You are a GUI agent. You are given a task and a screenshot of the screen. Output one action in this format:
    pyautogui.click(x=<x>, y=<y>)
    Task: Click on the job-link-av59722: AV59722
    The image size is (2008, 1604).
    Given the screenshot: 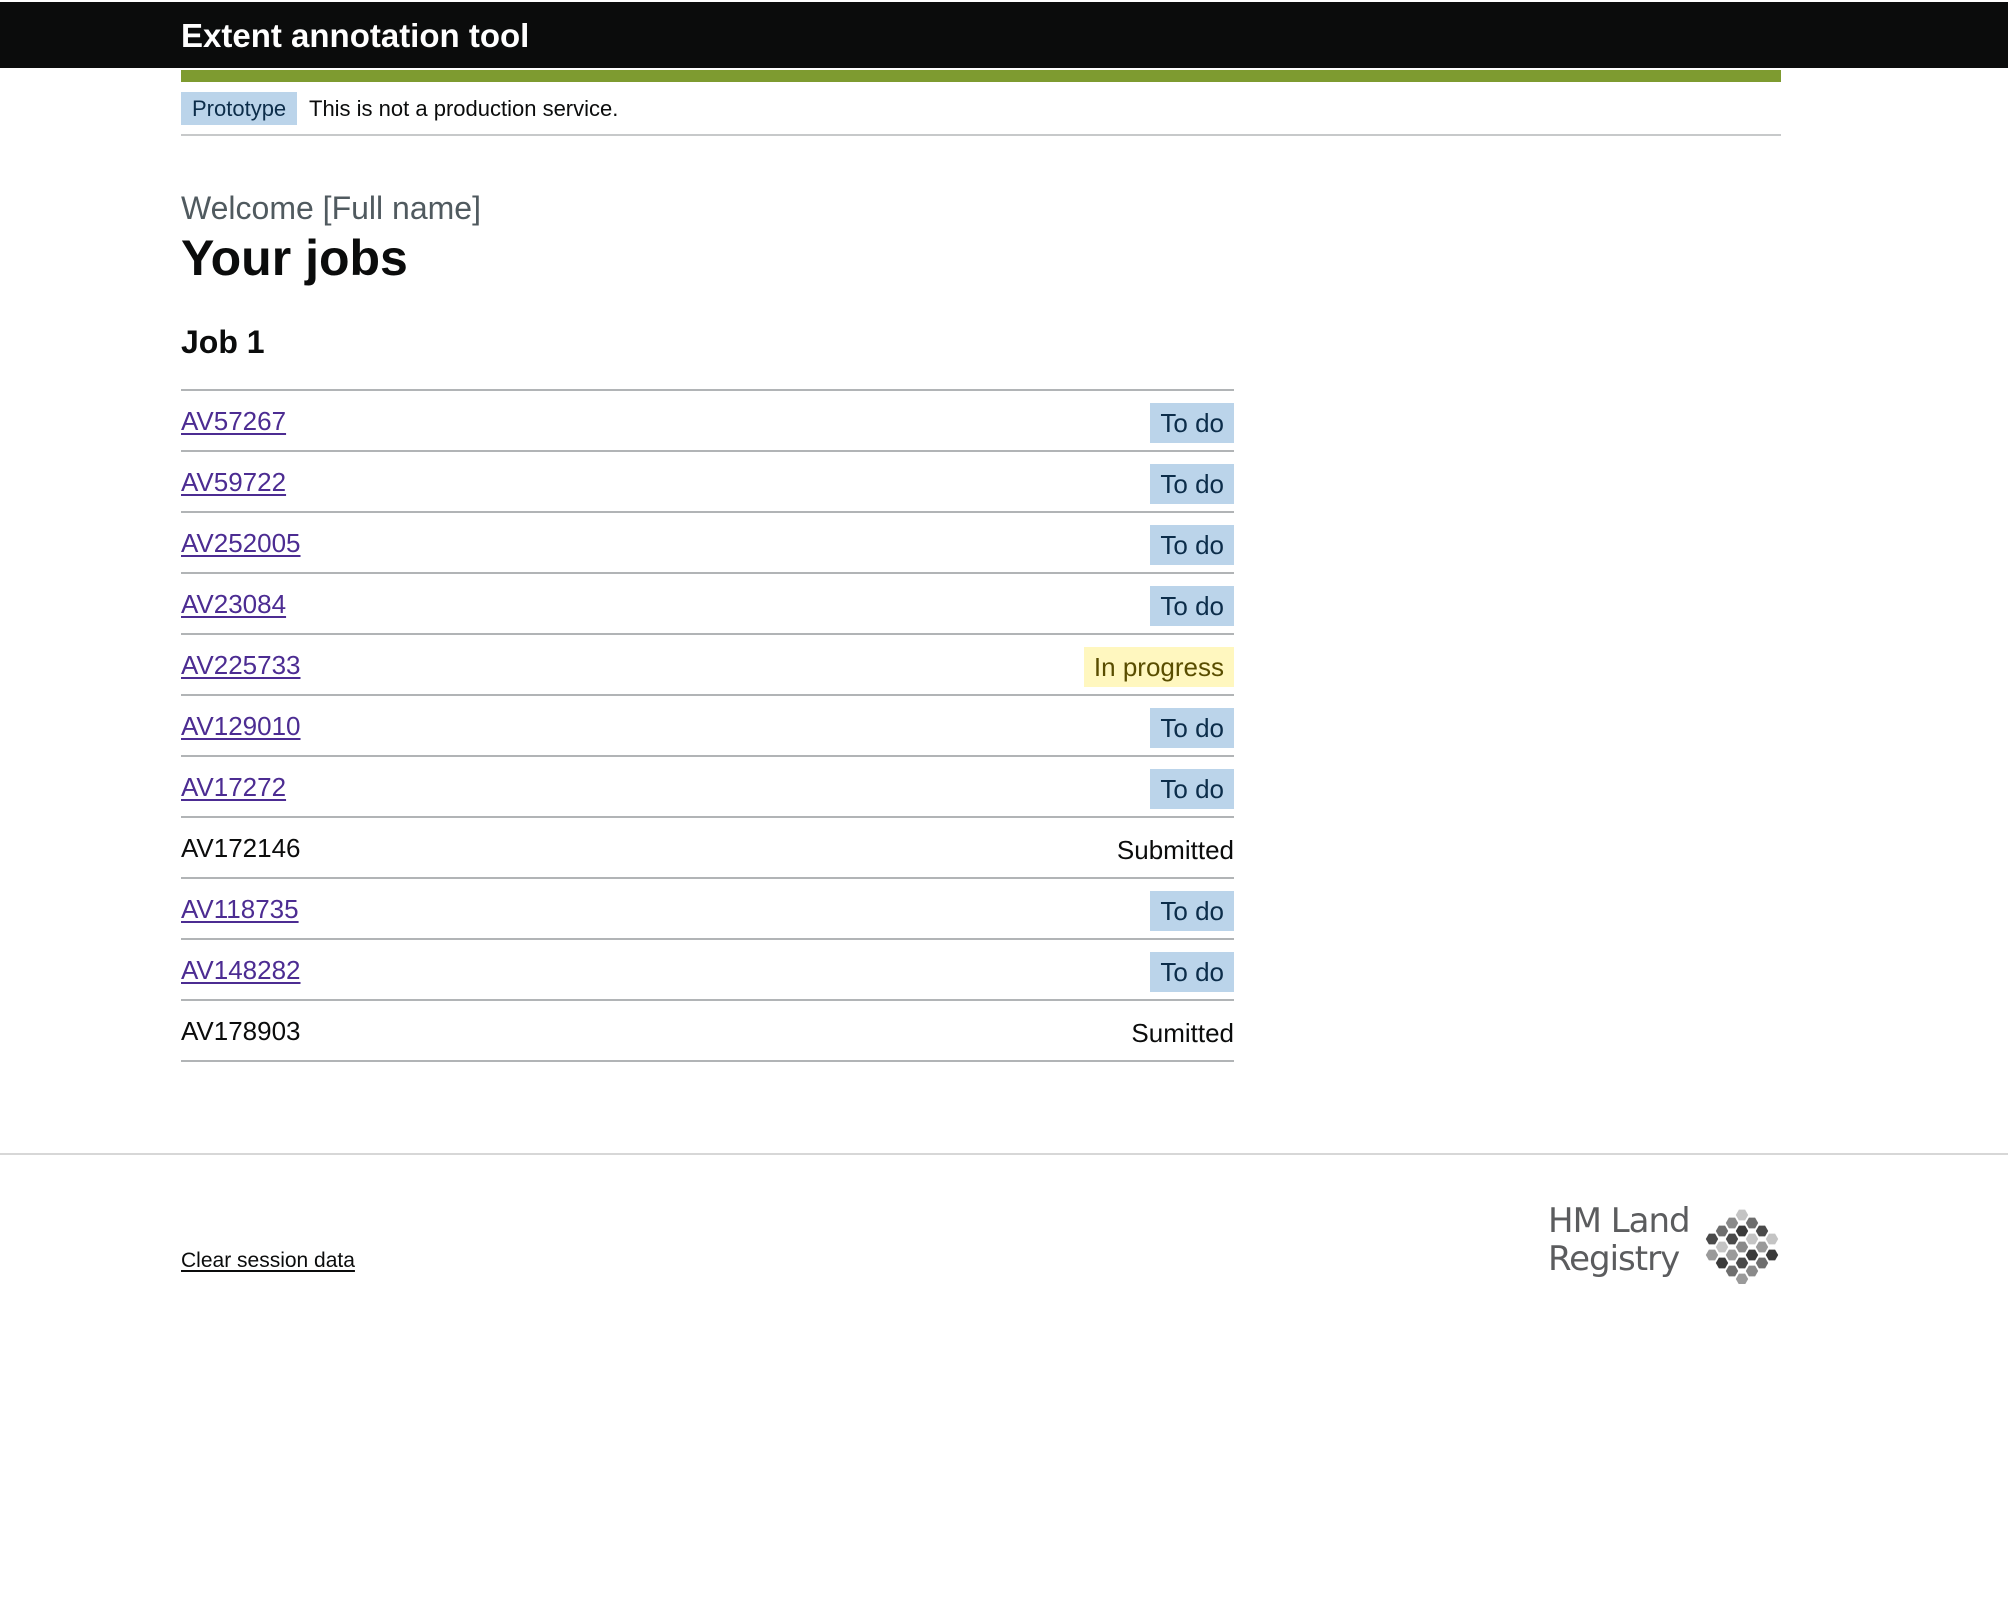 What is the action you would take?
    pyautogui.click(x=233, y=482)
    